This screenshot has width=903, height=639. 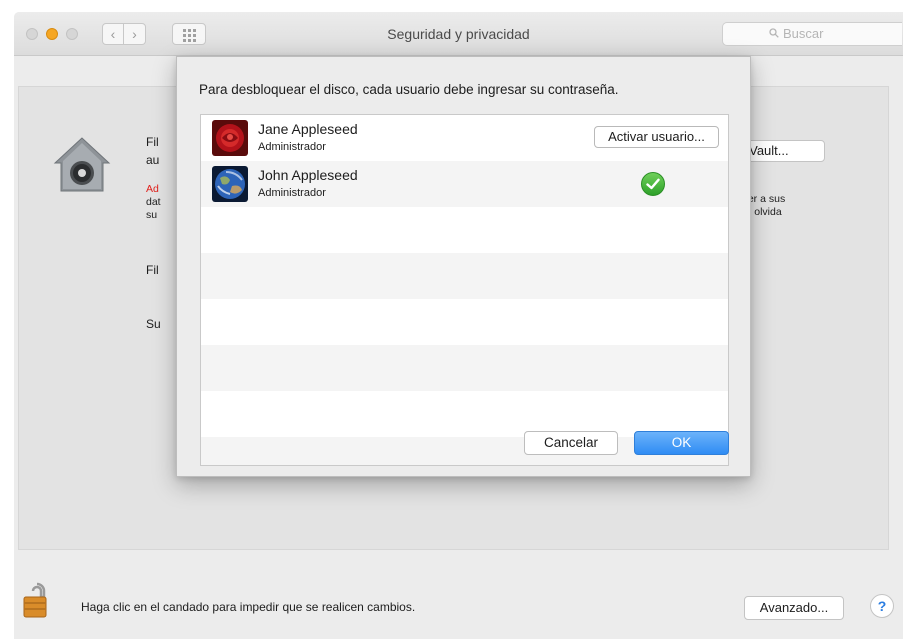 What do you see at coordinates (153, 324) in the screenshot?
I see `bg-fragment-7: Su` at bounding box center [153, 324].